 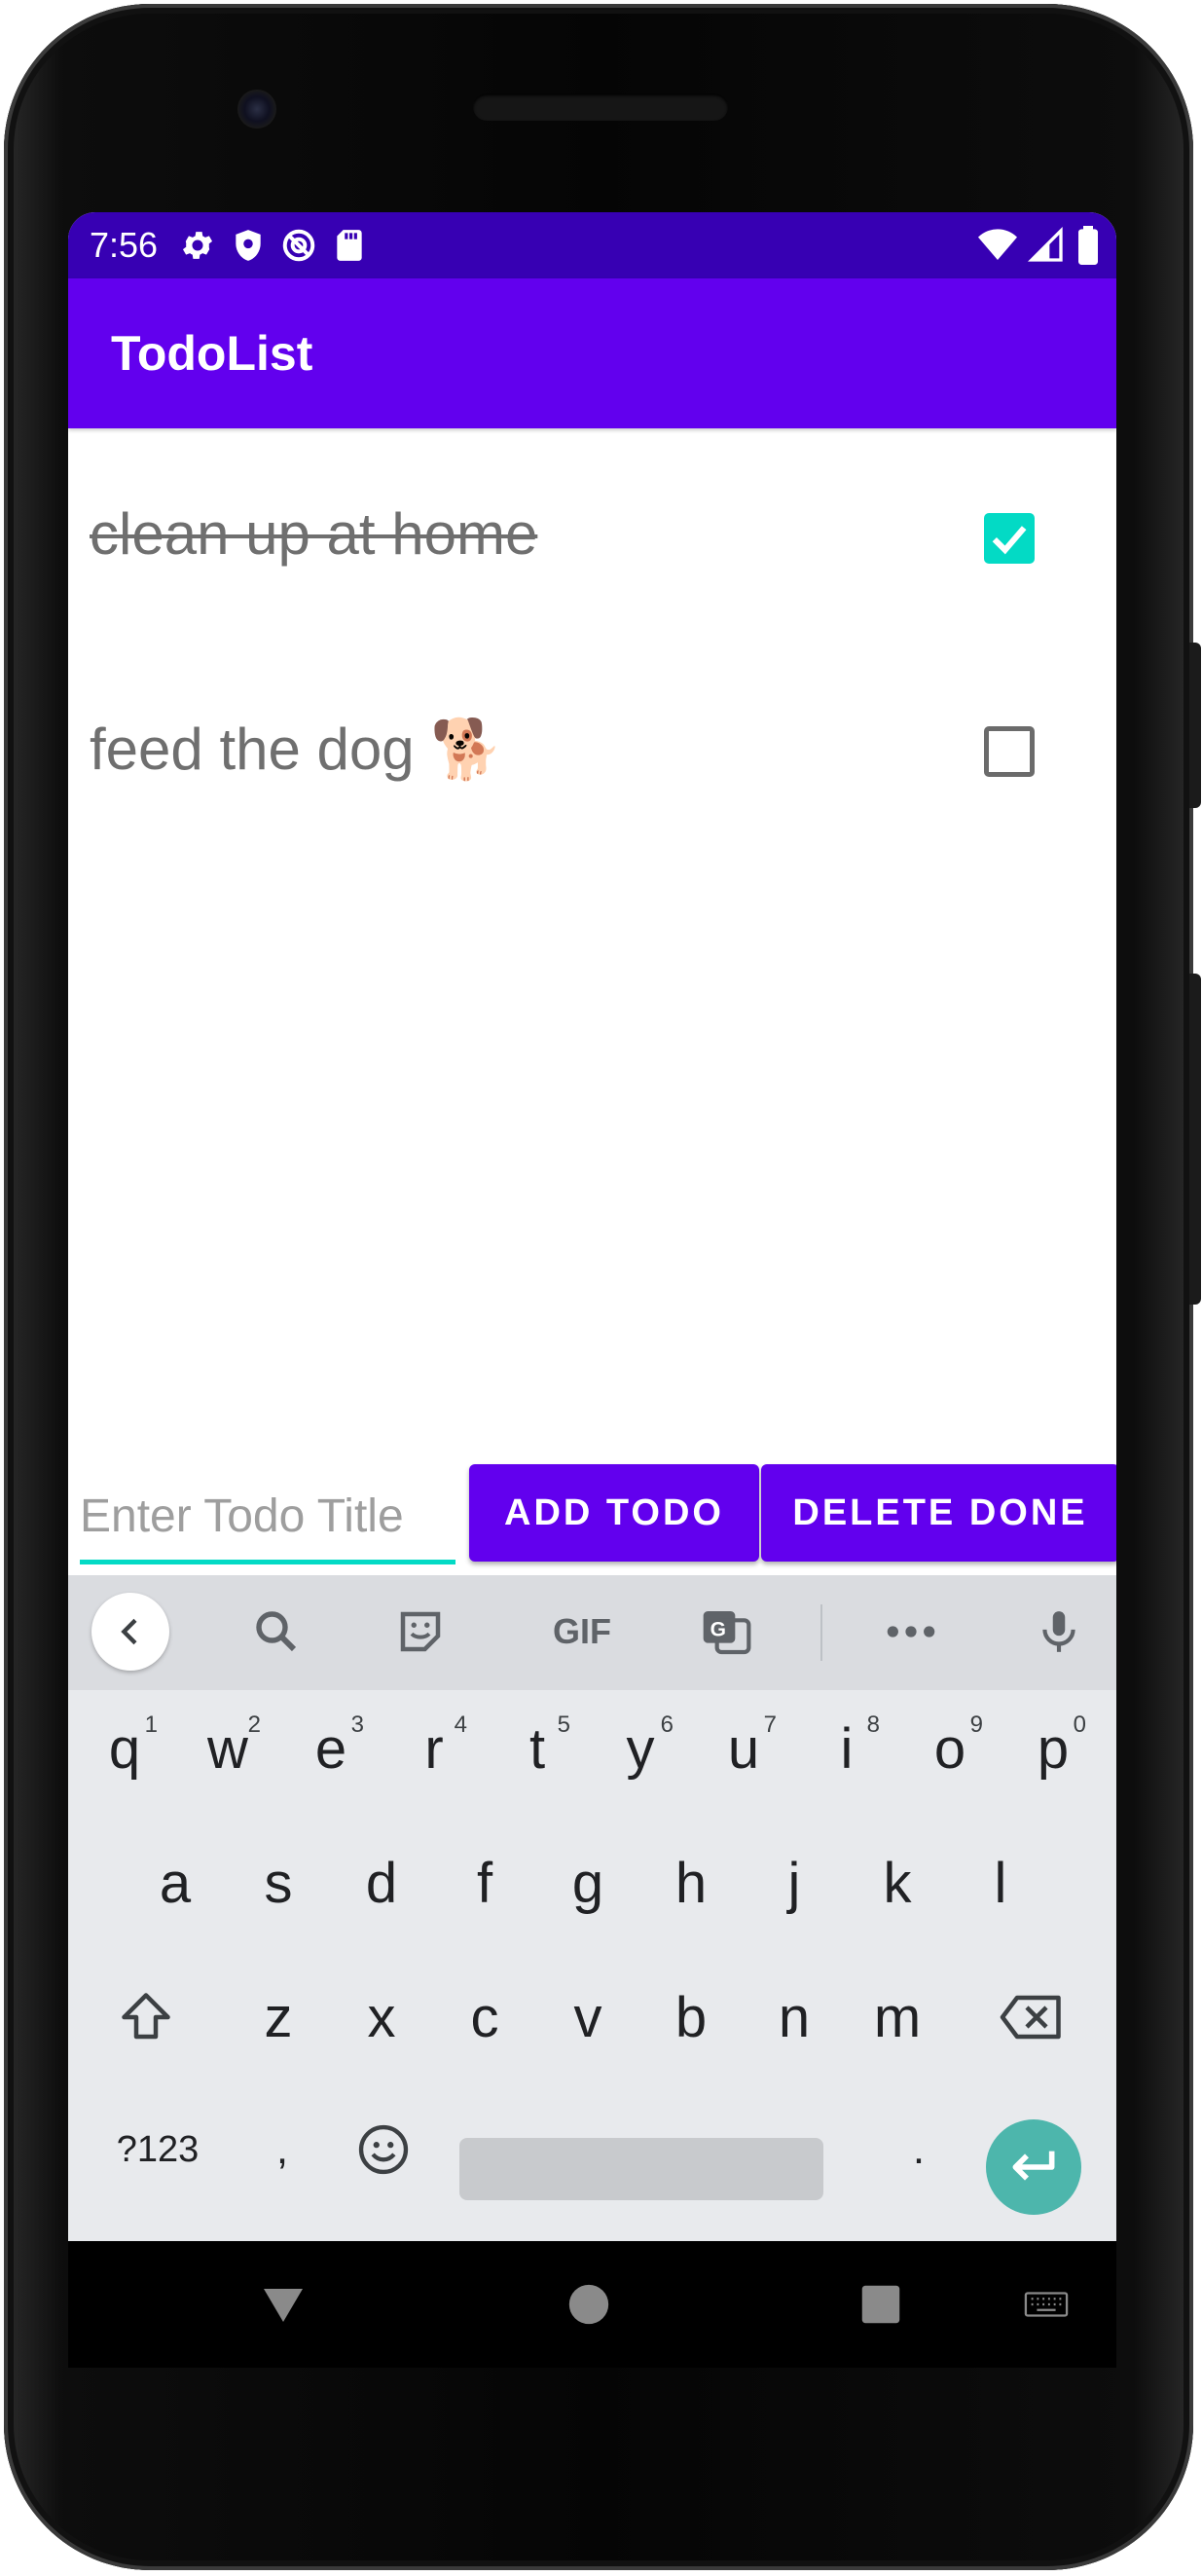 What do you see at coordinates (1001, 1882) in the screenshot?
I see `key-l: l` at bounding box center [1001, 1882].